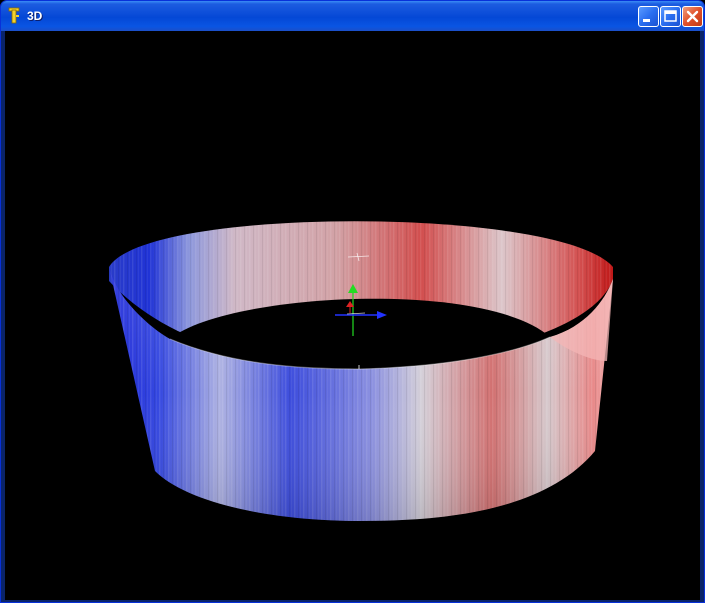  Describe the element at coordinates (352, 16) in the screenshot. I see `title-bar: 3D` at that location.